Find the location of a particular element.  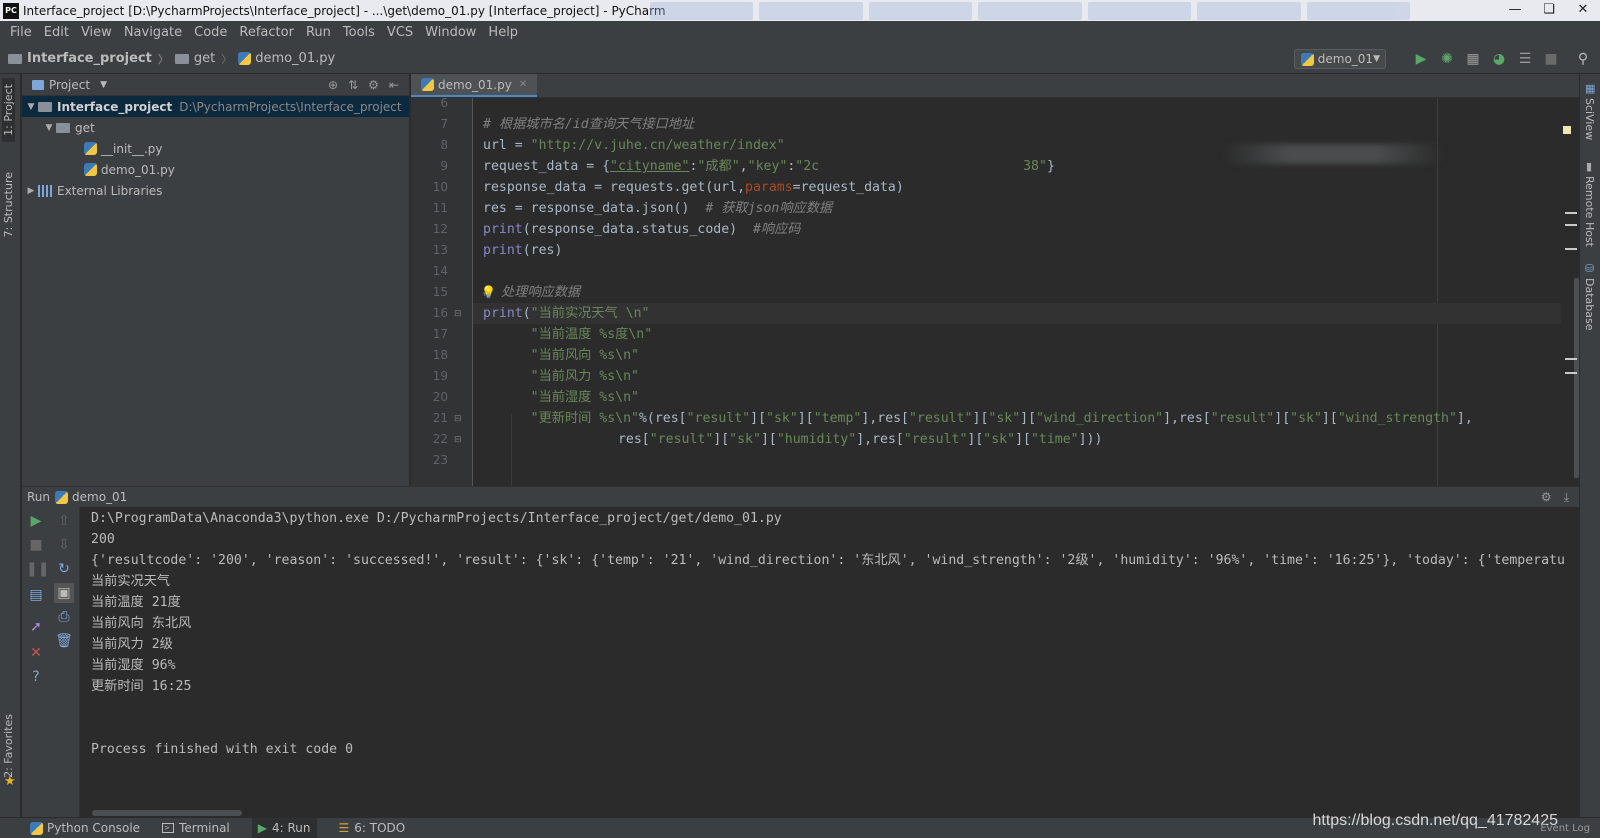

help-icon: ? is located at coordinates (36, 677).